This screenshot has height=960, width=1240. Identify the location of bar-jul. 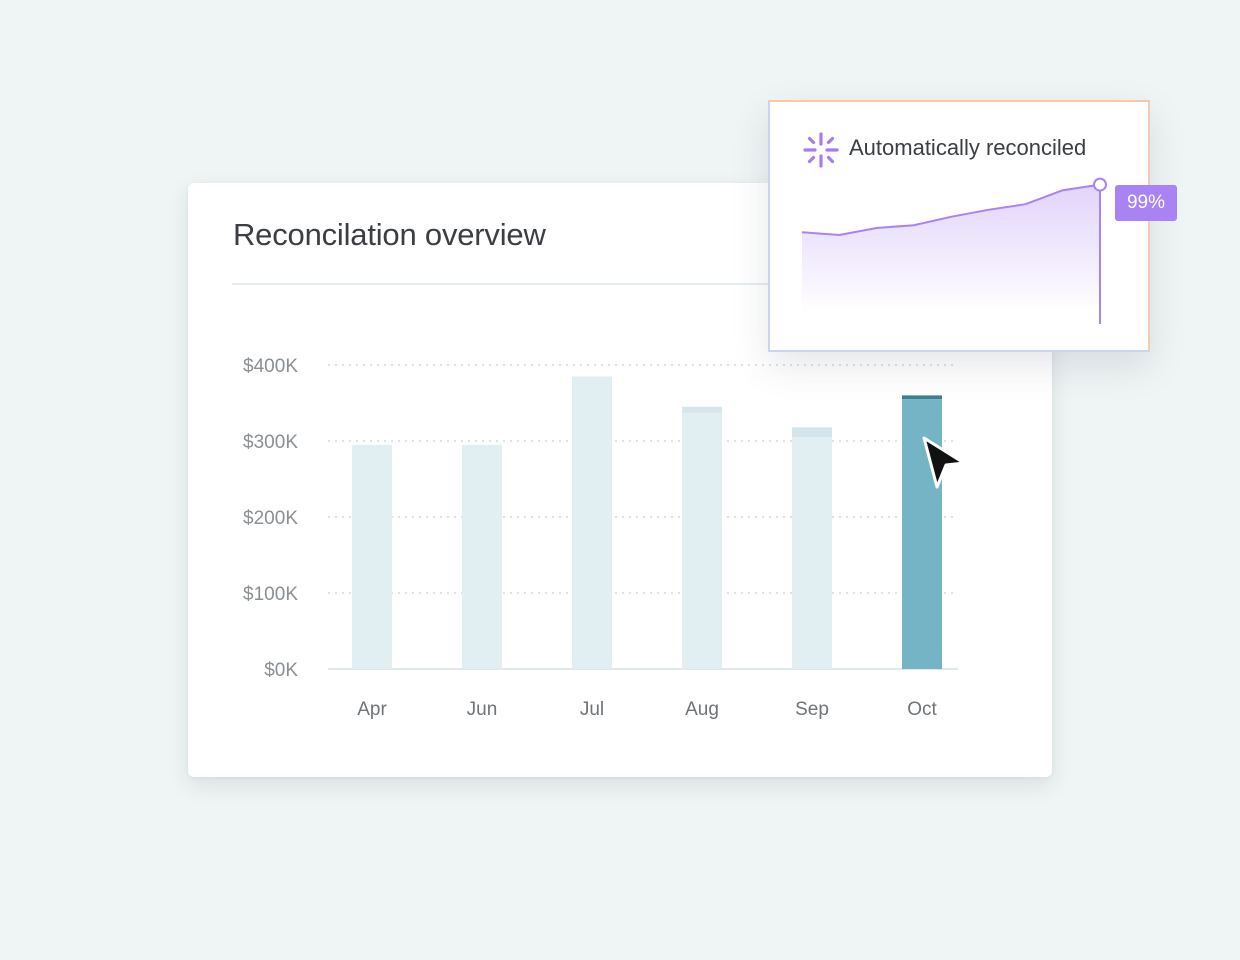
(592, 522).